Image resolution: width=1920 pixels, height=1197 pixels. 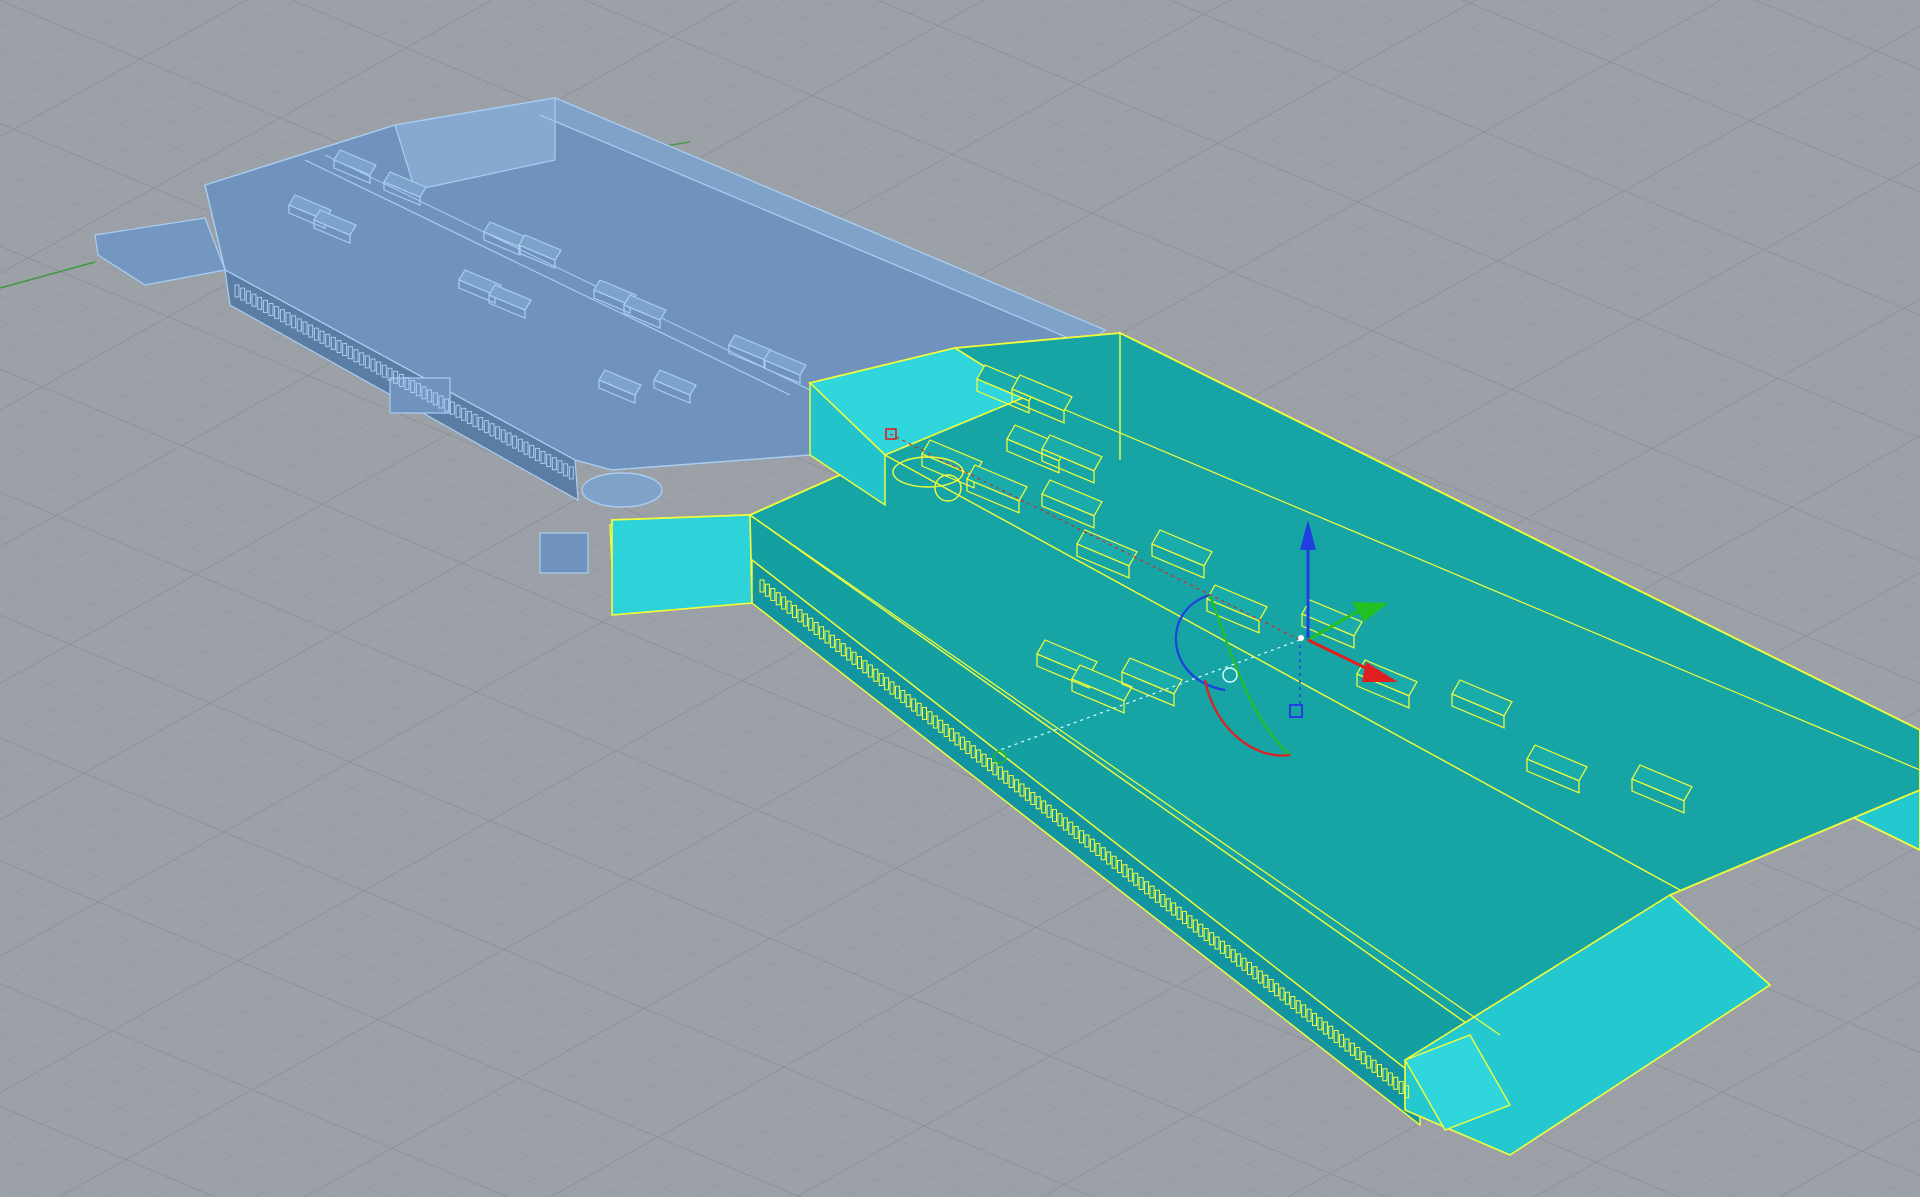 What do you see at coordinates (682, 565) in the screenshot?
I see `cyan-left-end-block` at bounding box center [682, 565].